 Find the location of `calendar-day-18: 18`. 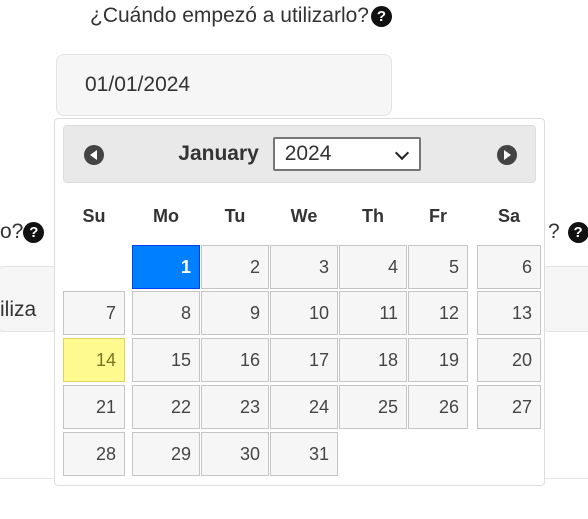

calendar-day-18: 18 is located at coordinates (373, 360).